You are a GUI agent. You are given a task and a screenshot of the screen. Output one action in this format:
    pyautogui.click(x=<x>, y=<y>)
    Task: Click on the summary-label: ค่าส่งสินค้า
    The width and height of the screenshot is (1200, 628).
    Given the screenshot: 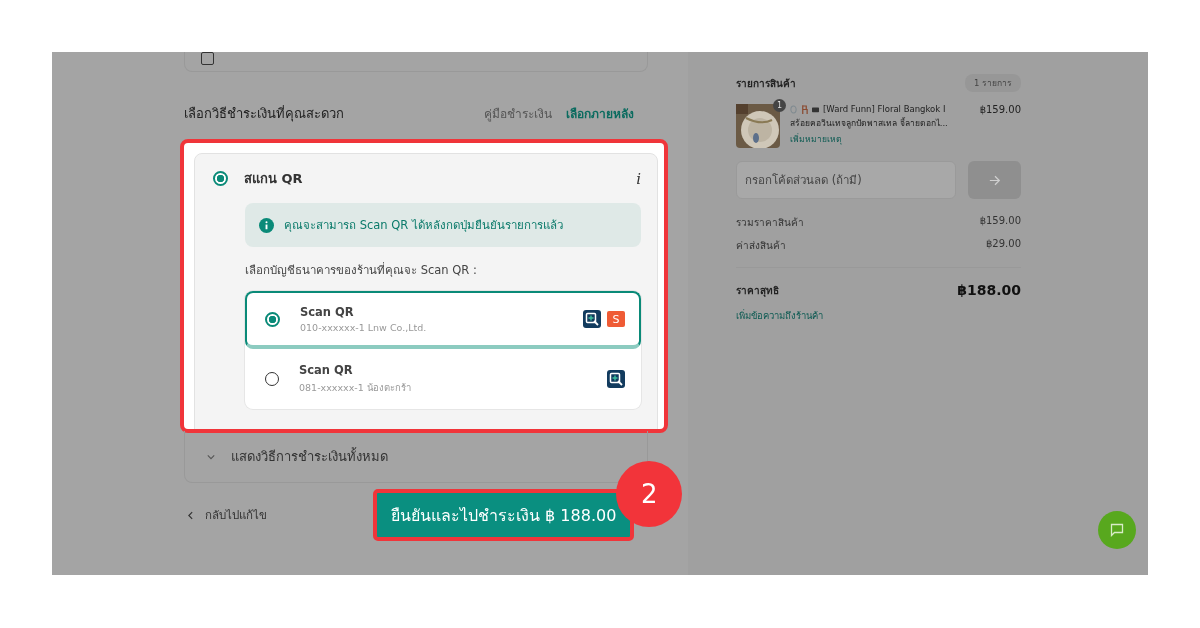 What is the action you would take?
    pyautogui.click(x=761, y=246)
    